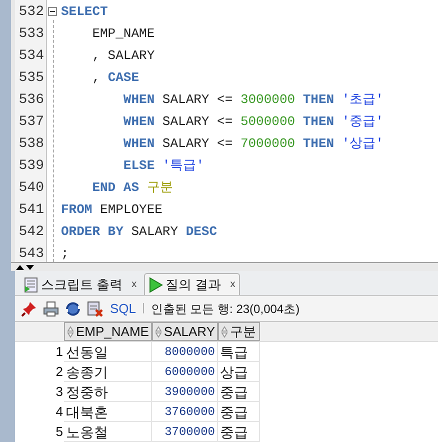 This screenshot has height=442, width=438. What do you see at coordinates (31, 144) in the screenshot?
I see `line-number: 538` at bounding box center [31, 144].